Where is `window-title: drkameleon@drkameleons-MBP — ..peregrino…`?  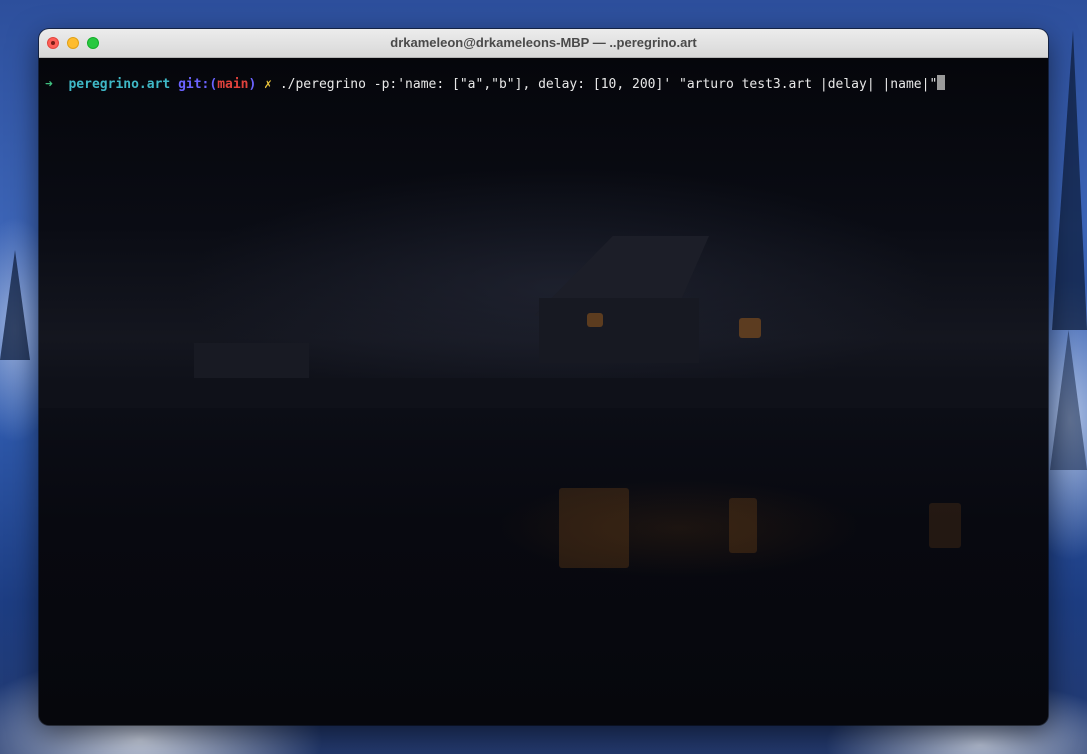 window-title: drkameleon@drkameleons-MBP — ..peregrino… is located at coordinates (543, 42).